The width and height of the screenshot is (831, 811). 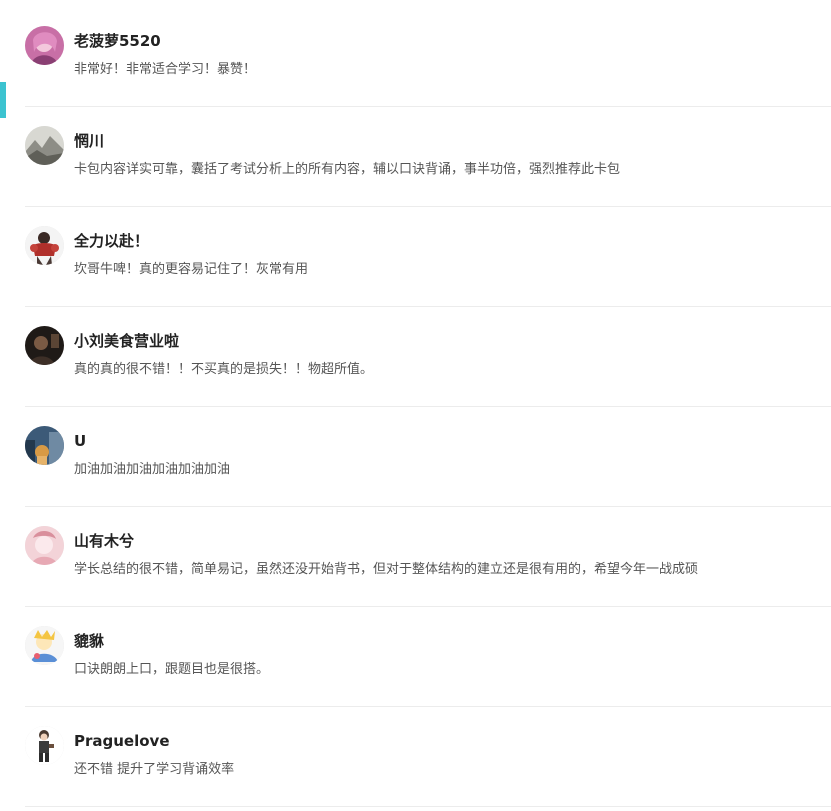 What do you see at coordinates (80, 441) in the screenshot?
I see `user-name: U` at bounding box center [80, 441].